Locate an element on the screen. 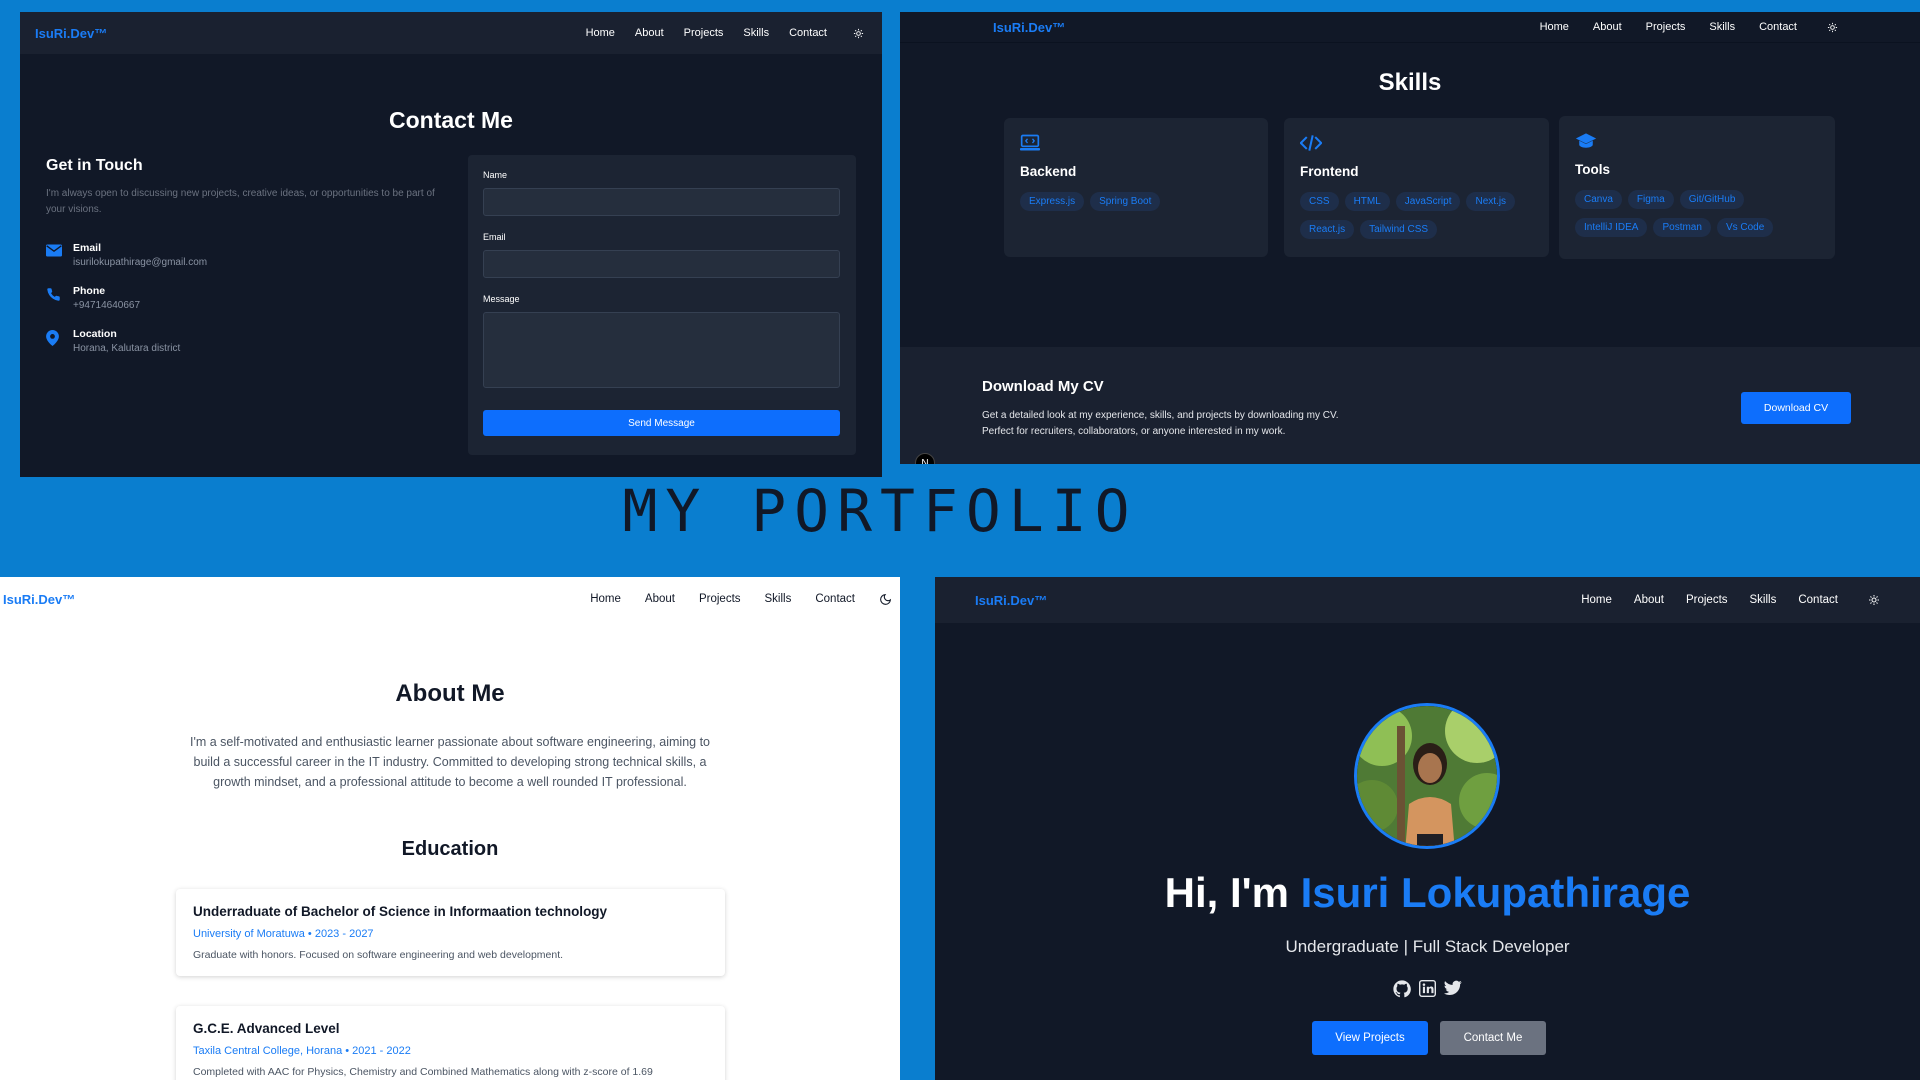  name-input is located at coordinates (661, 202).